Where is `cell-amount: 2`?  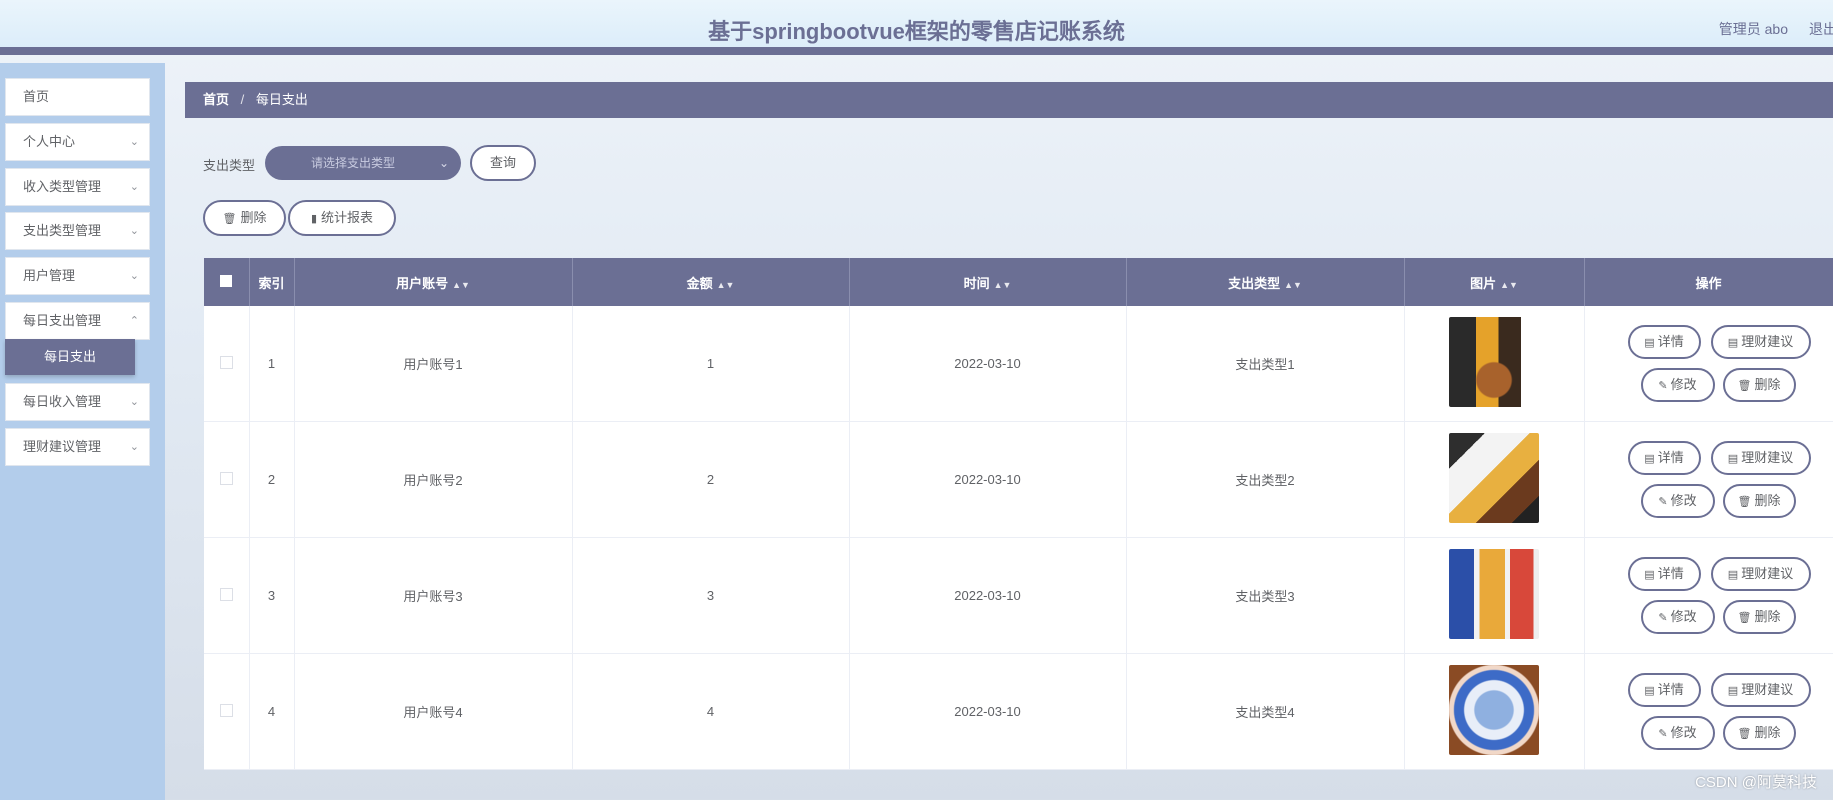 cell-amount: 2 is located at coordinates (711, 479).